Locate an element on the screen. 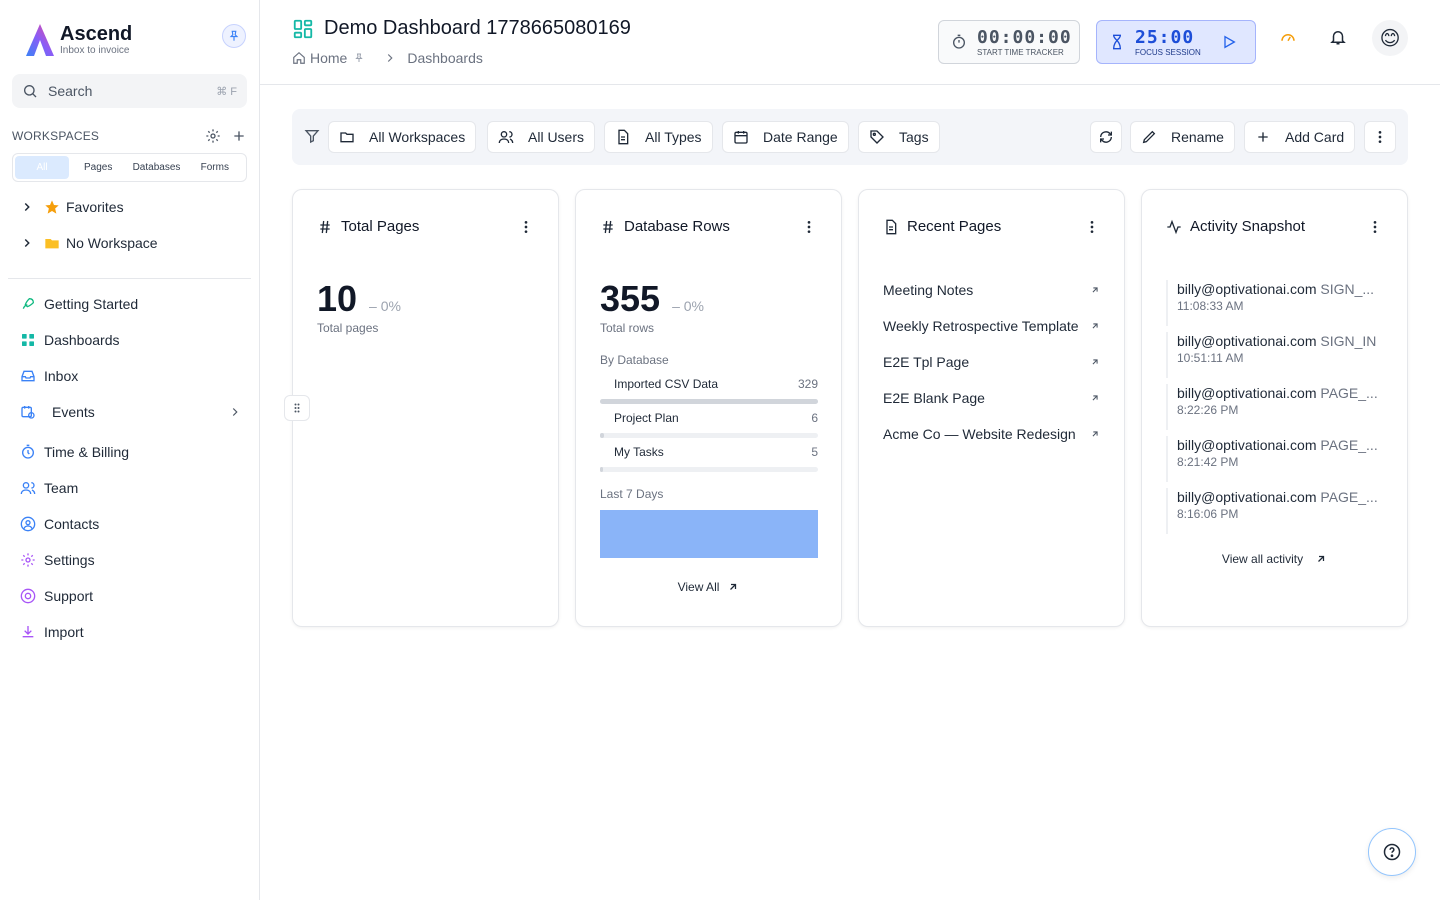  recent-page-link: Acme Co — Website Redesign is located at coordinates (991, 434).